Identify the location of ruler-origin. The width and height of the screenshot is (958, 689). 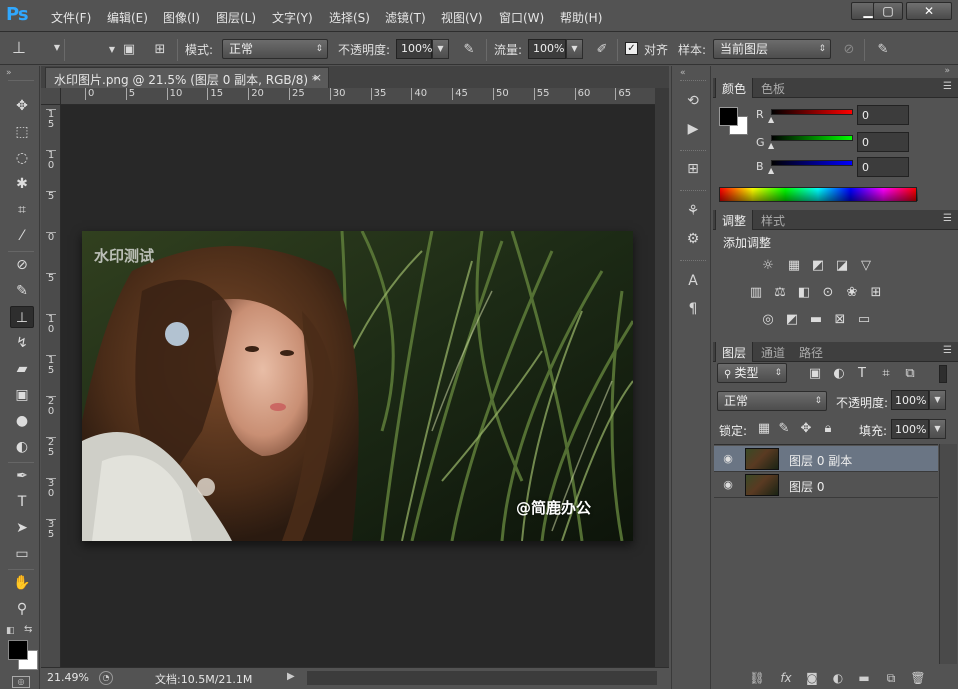
(51, 96).